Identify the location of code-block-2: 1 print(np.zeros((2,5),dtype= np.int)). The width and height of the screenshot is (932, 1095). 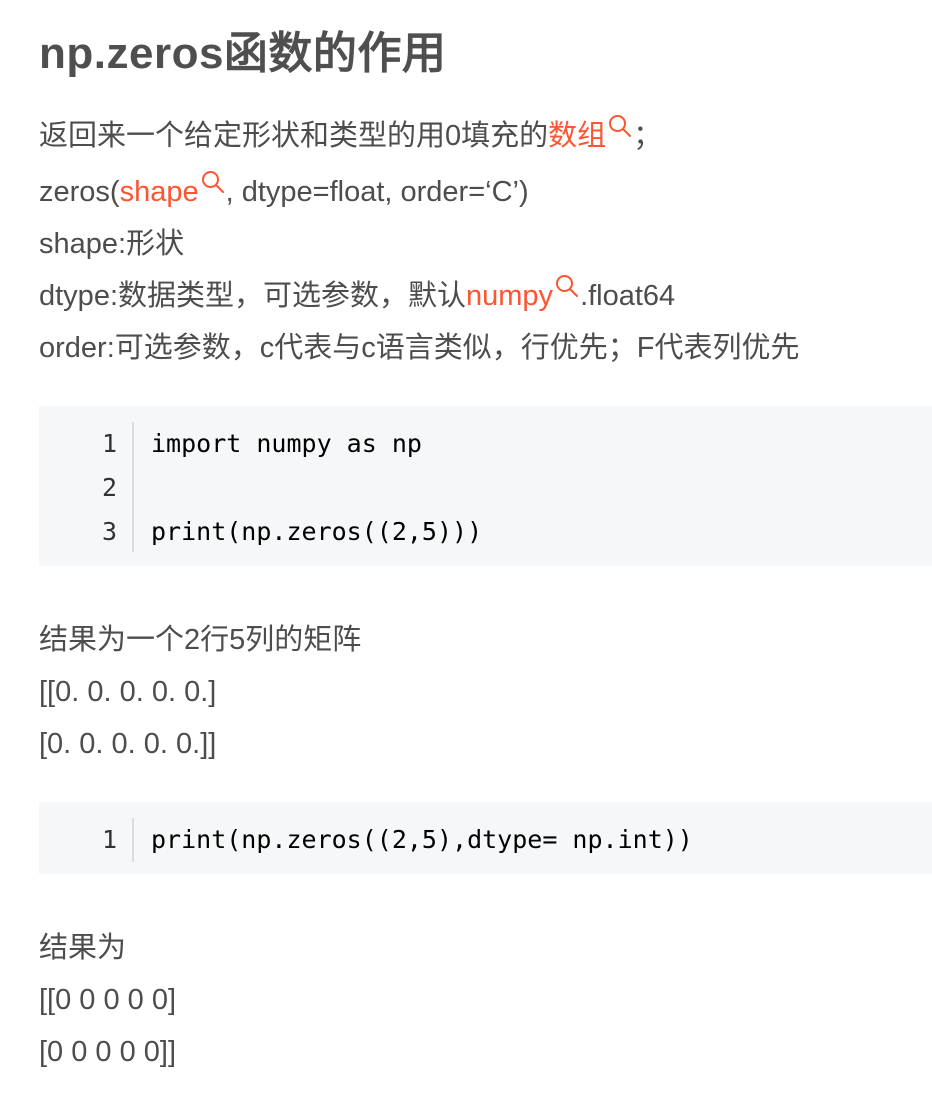
(485, 838).